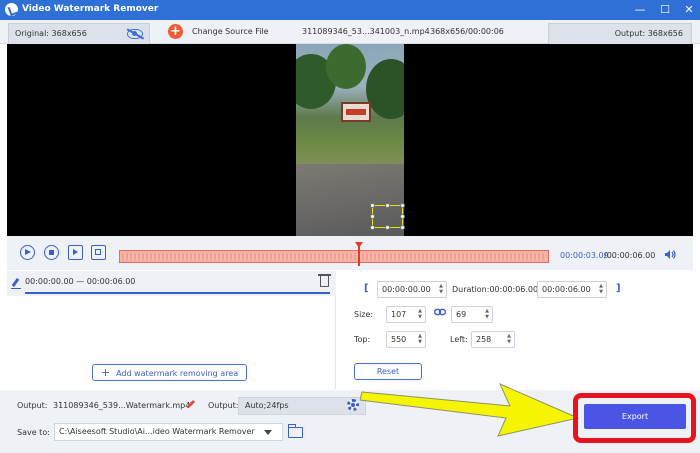 This screenshot has height=453, width=700. I want to click on segment-progress-bar, so click(177, 293).